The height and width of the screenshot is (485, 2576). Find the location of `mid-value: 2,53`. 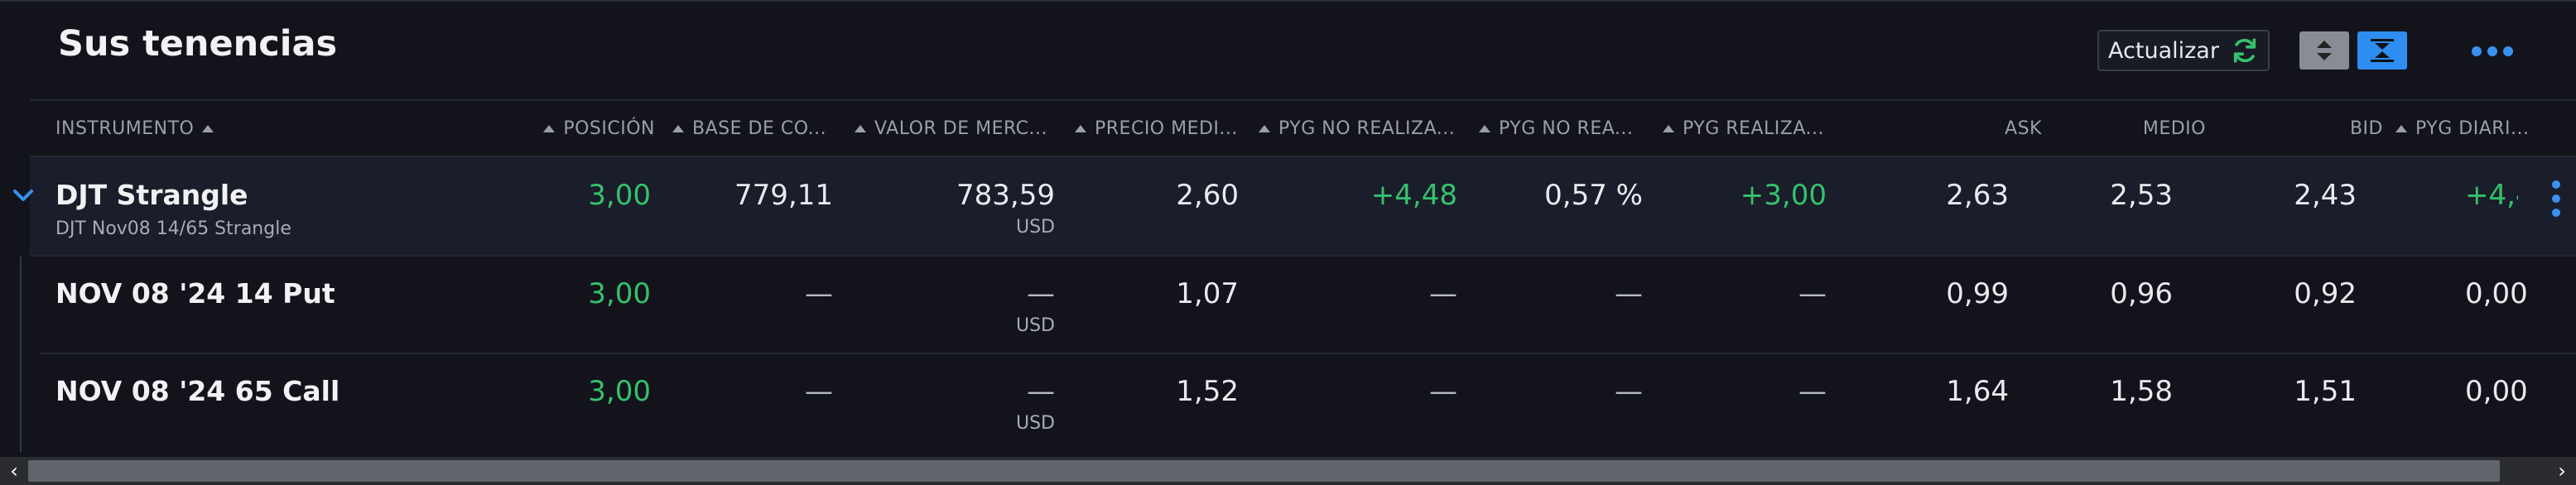

mid-value: 2,53 is located at coordinates (2141, 195).